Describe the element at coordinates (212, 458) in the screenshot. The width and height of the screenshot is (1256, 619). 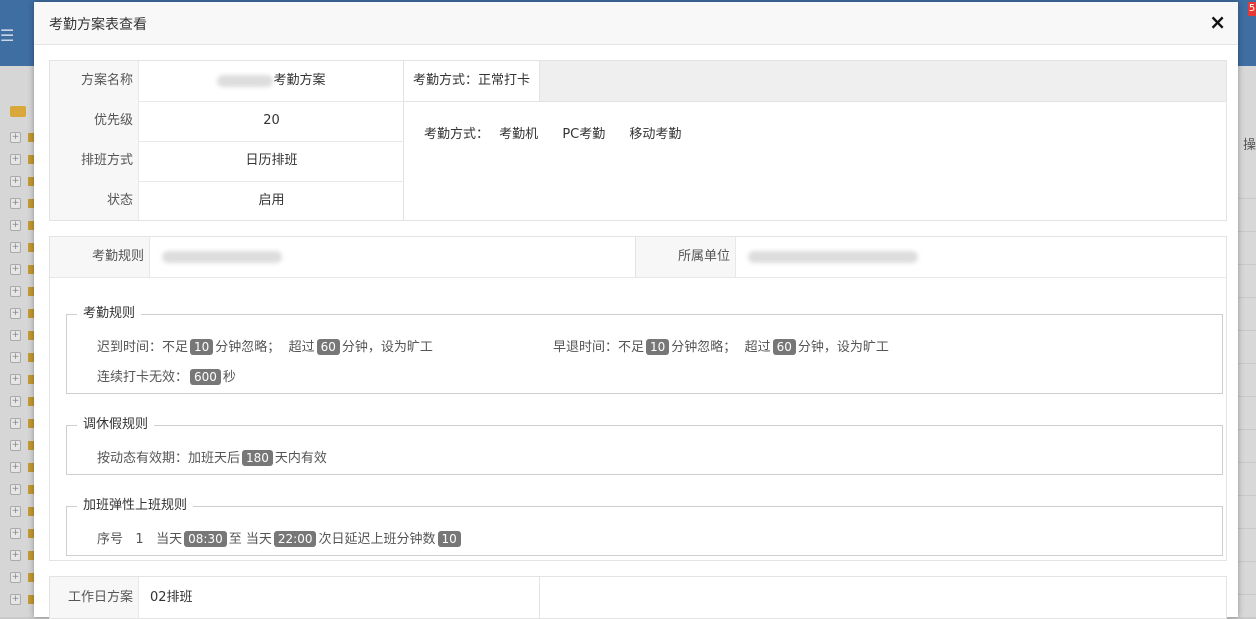
I see `leave-validity-rule: 按动态有效期：加班天后 180 天内有效` at that location.